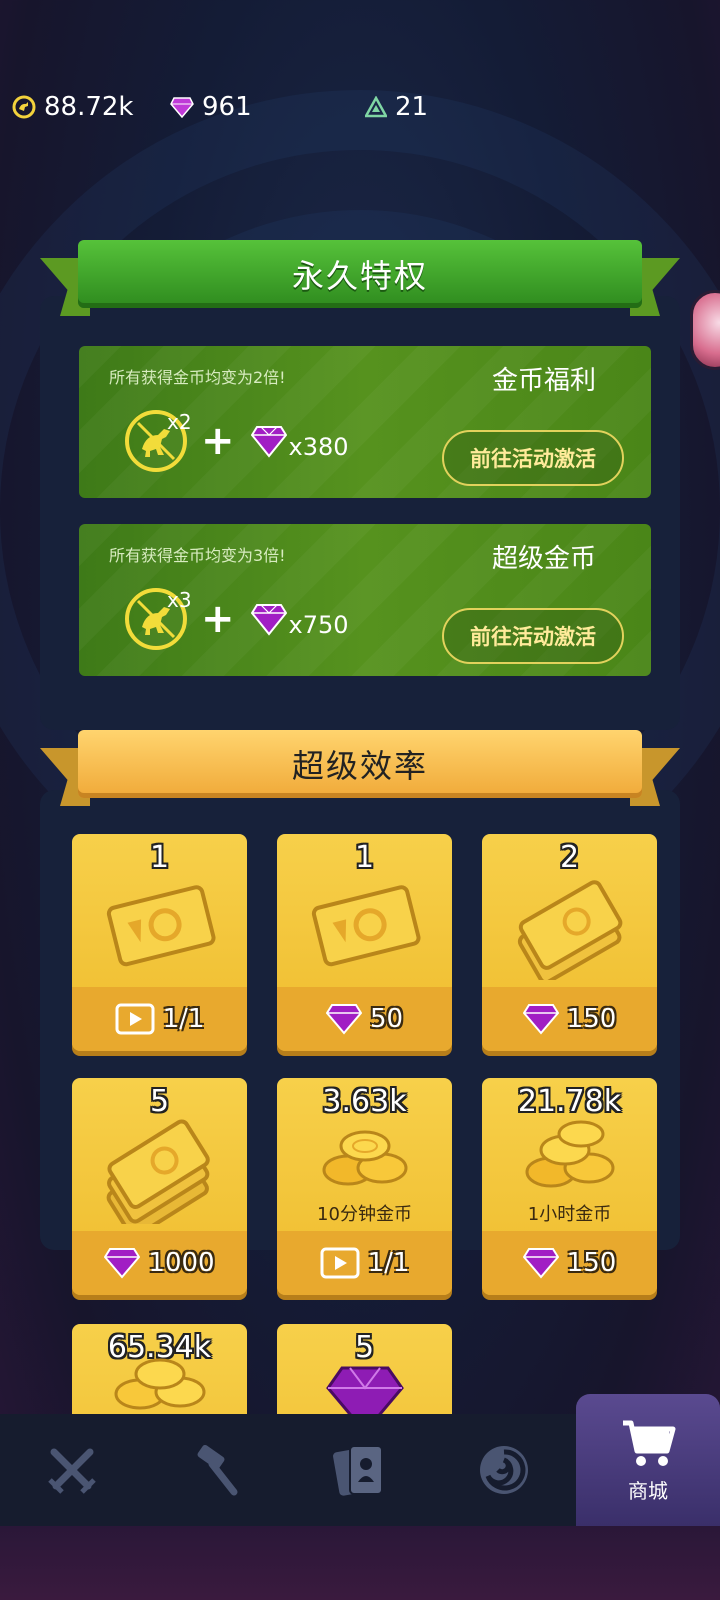 The height and width of the screenshot is (1600, 720). I want to click on nav-forge, so click(216, 1470).